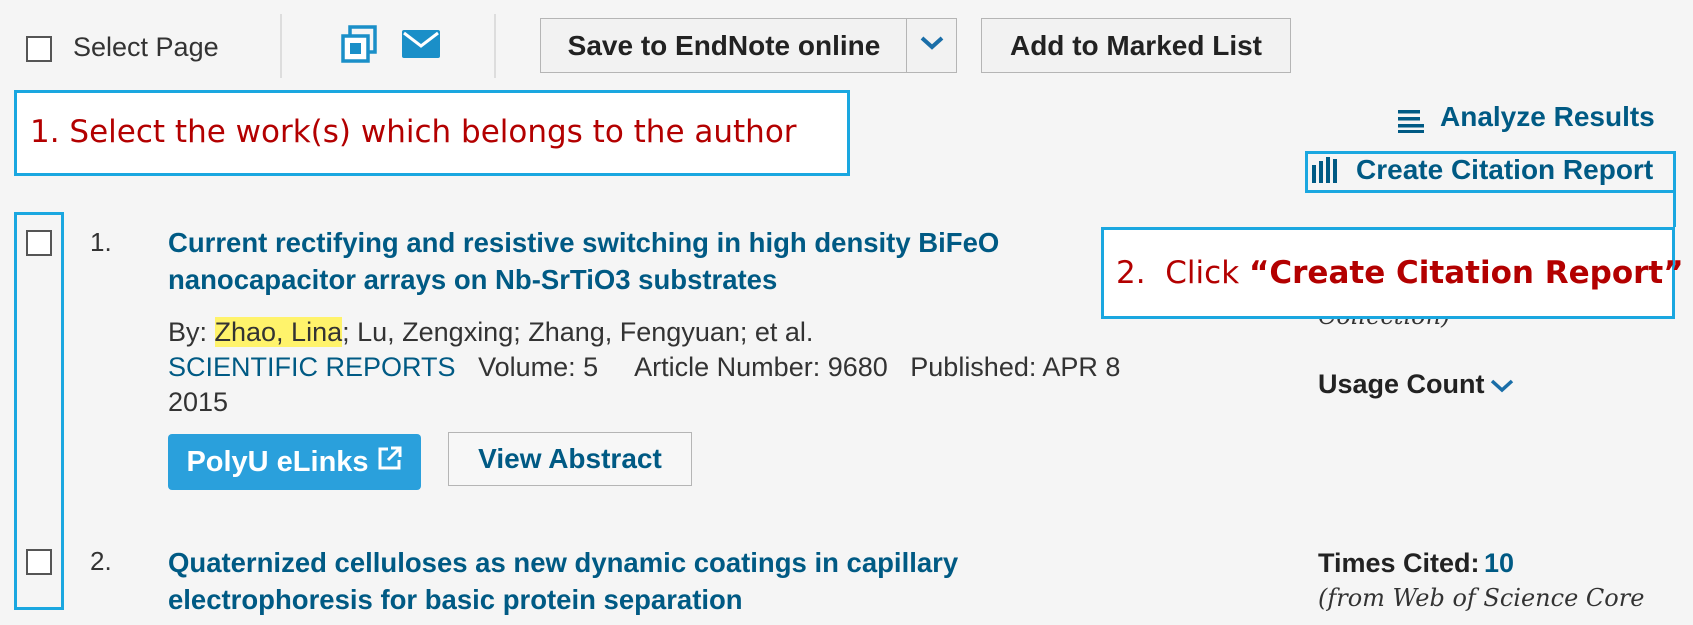 This screenshot has width=1693, height=625. I want to click on journal-link: SCIENTIFIC REPORTS, so click(312, 367).